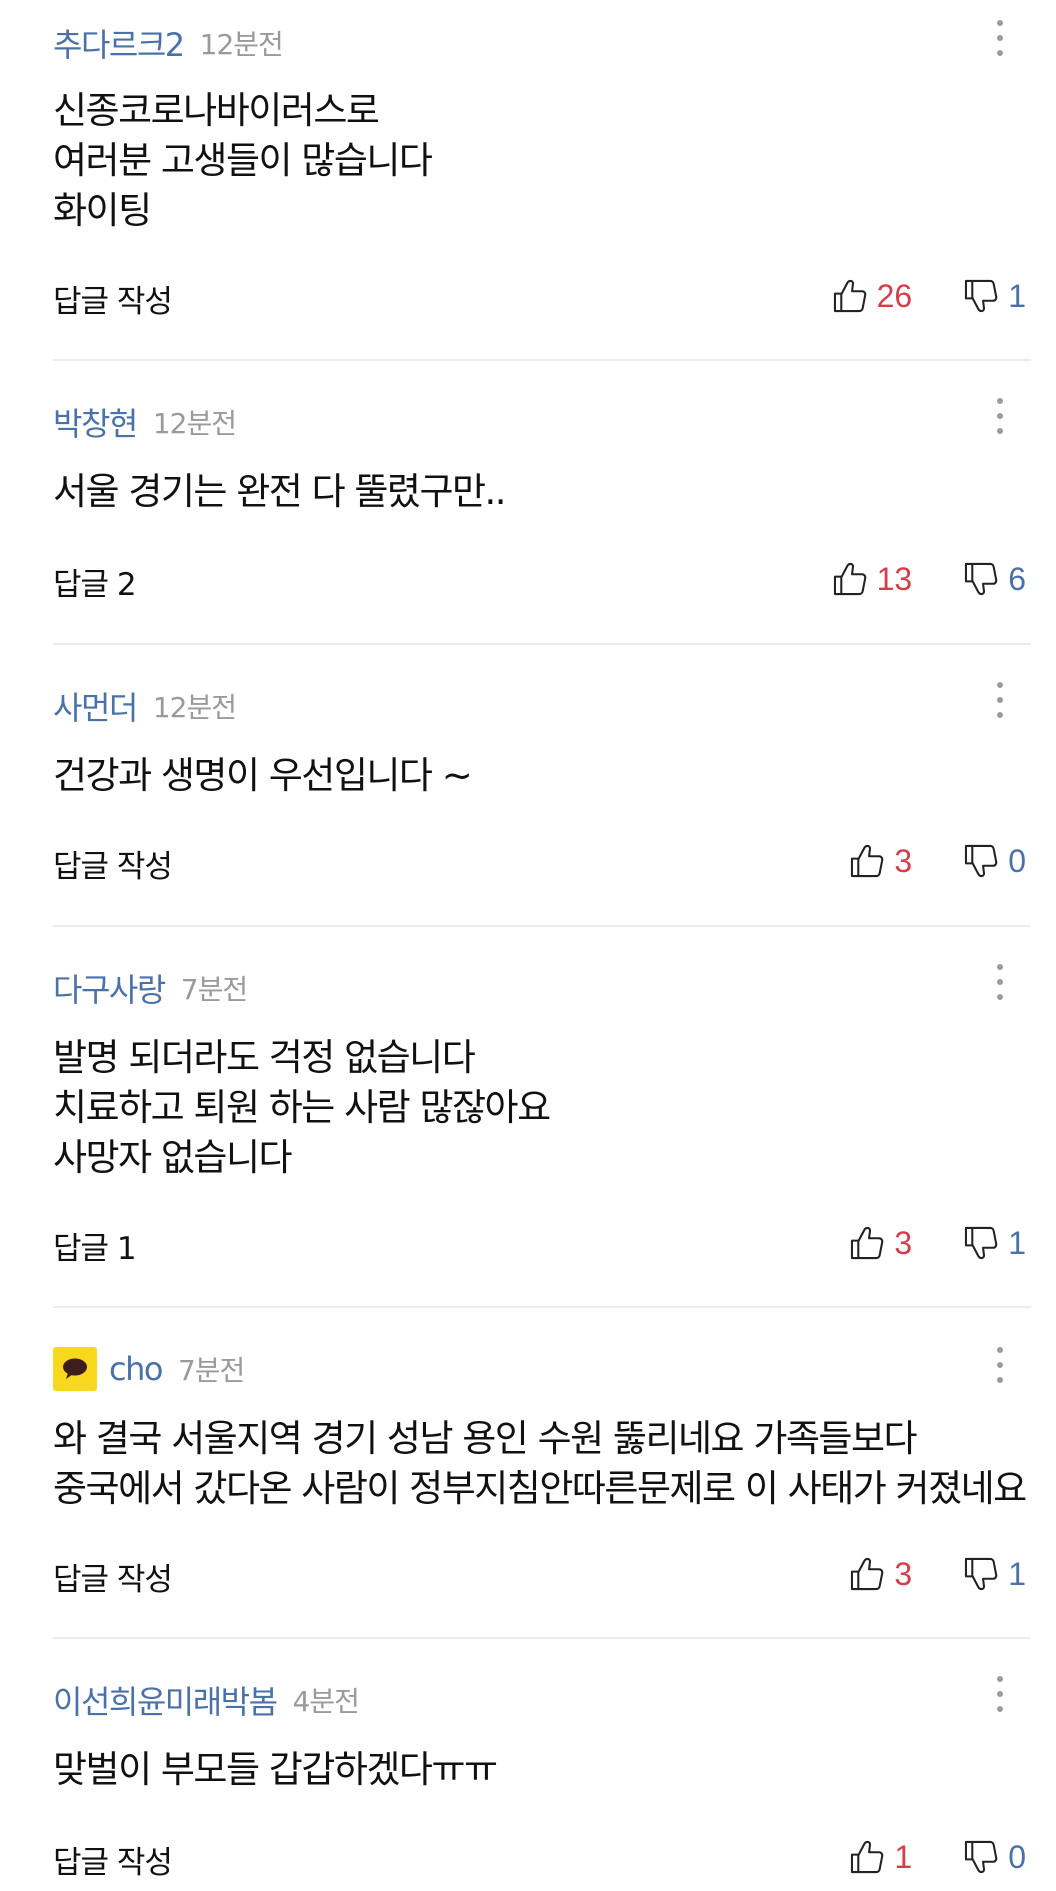 This screenshot has width=1056, height=1891. Describe the element at coordinates (145, 422) in the screenshot. I see `comment-meta: 박창현 12분전` at that location.